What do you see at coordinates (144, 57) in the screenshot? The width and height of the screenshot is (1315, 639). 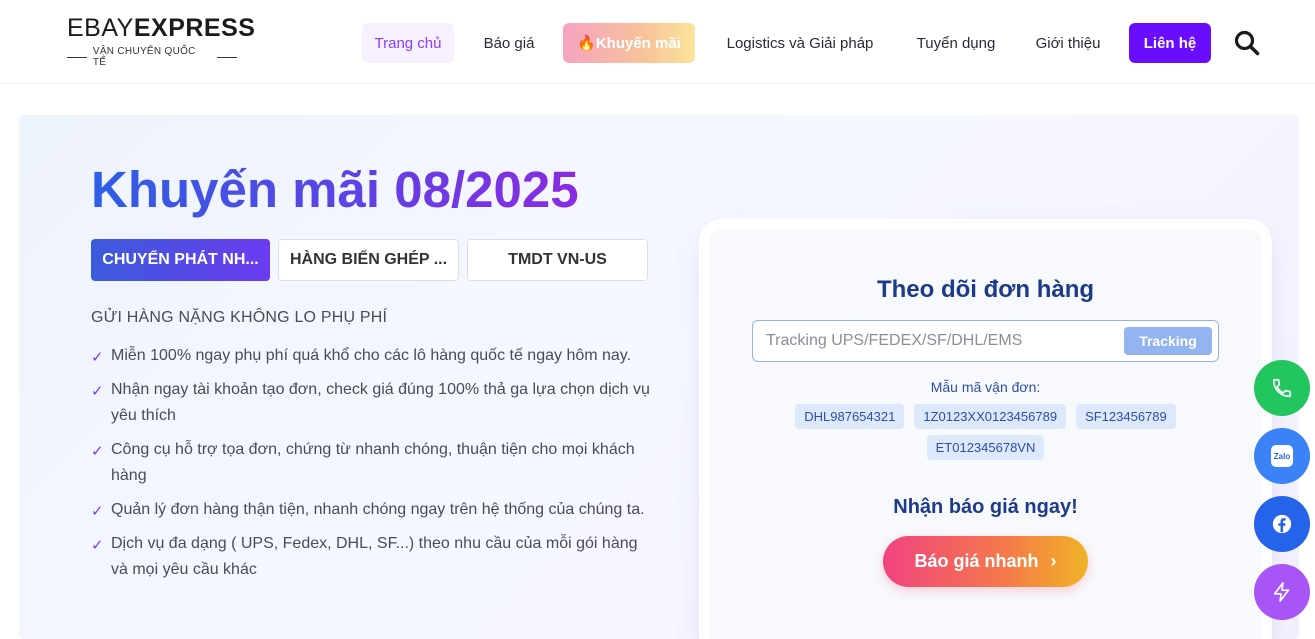 I see `logo-tagline: VẬN CHUYỂN QUỐC TẾ` at bounding box center [144, 57].